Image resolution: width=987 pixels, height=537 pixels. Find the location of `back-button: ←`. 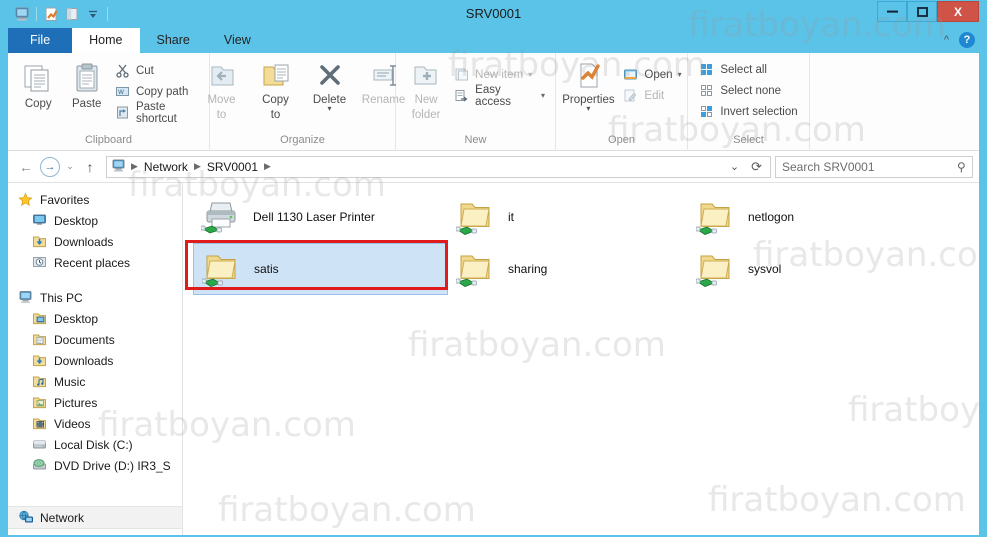

back-button: ← is located at coordinates (26, 167).